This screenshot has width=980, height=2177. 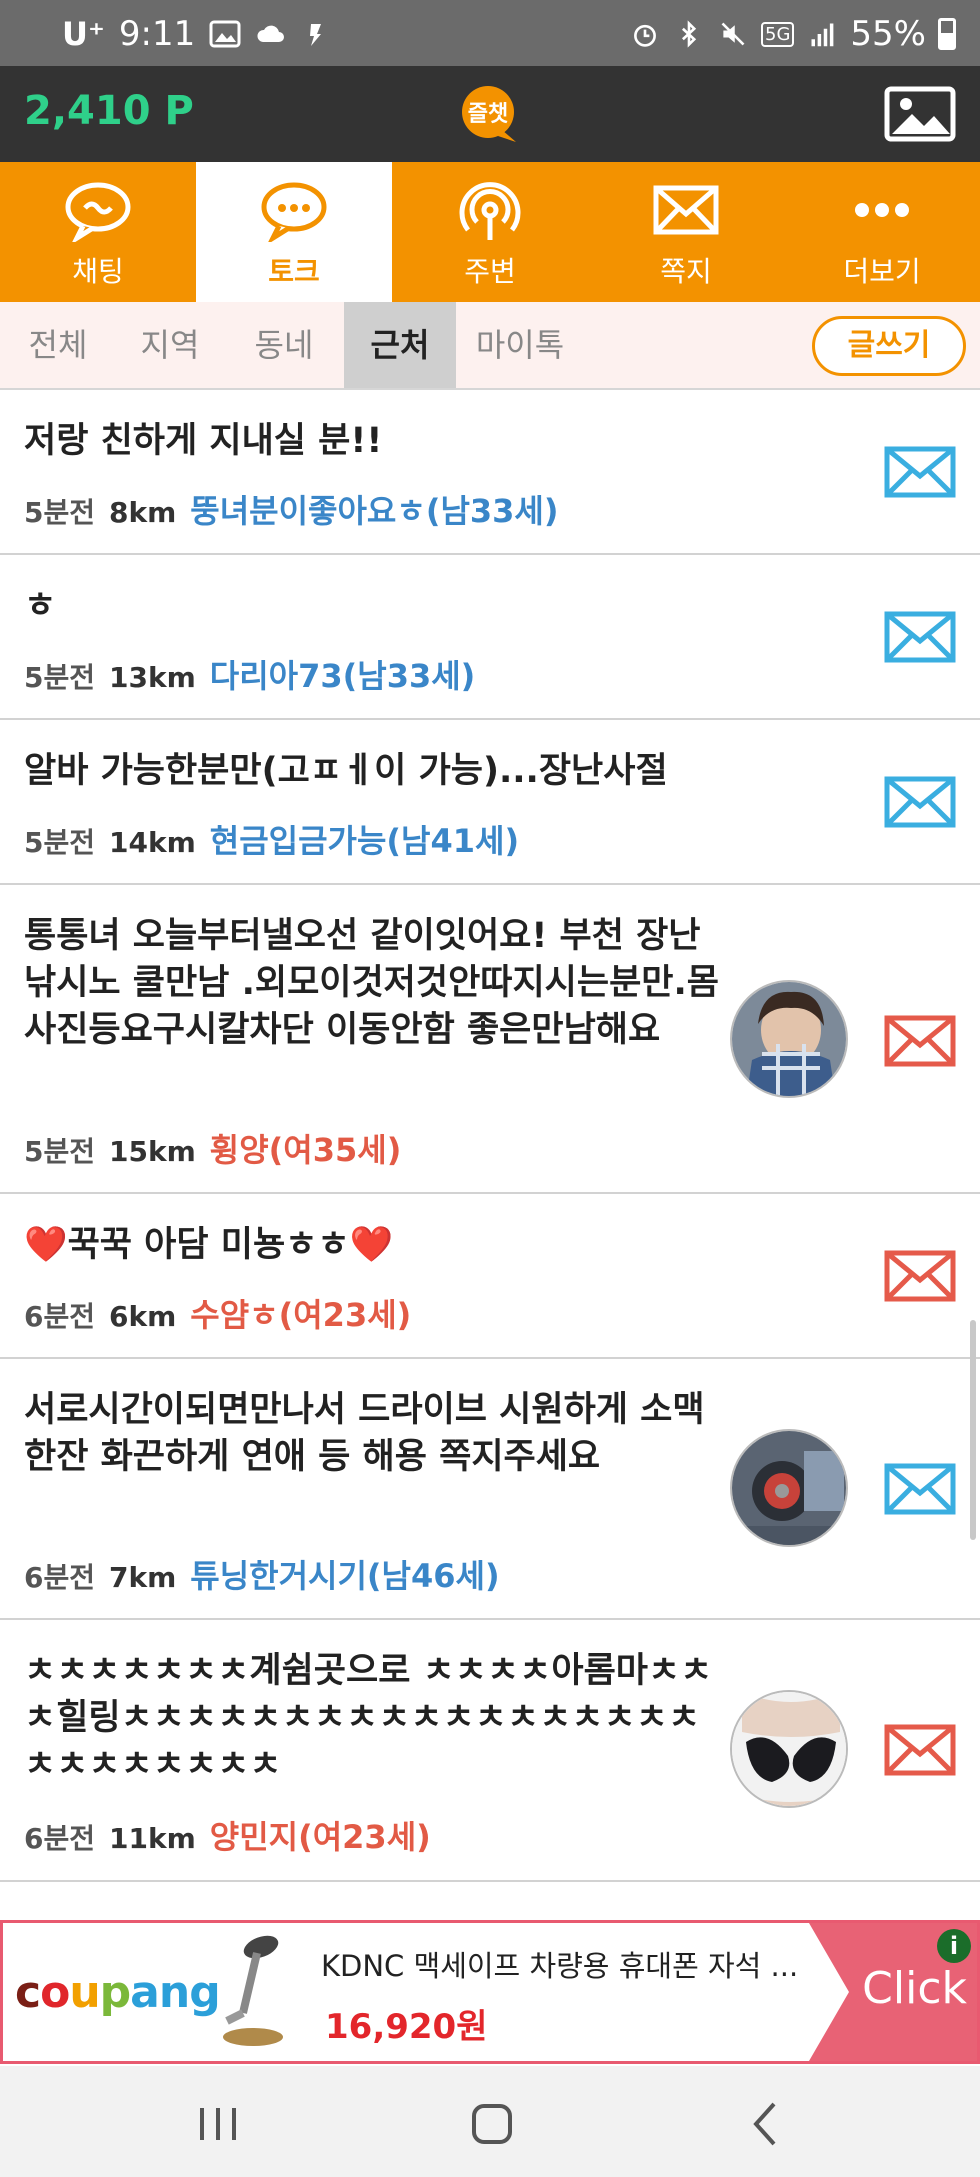 I want to click on broadcast-icon, so click(x=490, y=211).